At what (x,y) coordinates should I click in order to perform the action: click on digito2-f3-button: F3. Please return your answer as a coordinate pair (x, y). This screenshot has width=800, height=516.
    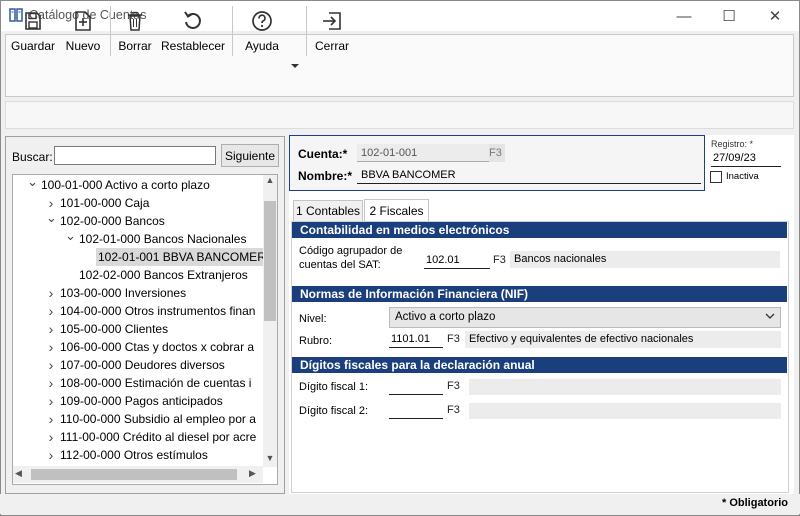
    Looking at the image, I should click on (453, 410).